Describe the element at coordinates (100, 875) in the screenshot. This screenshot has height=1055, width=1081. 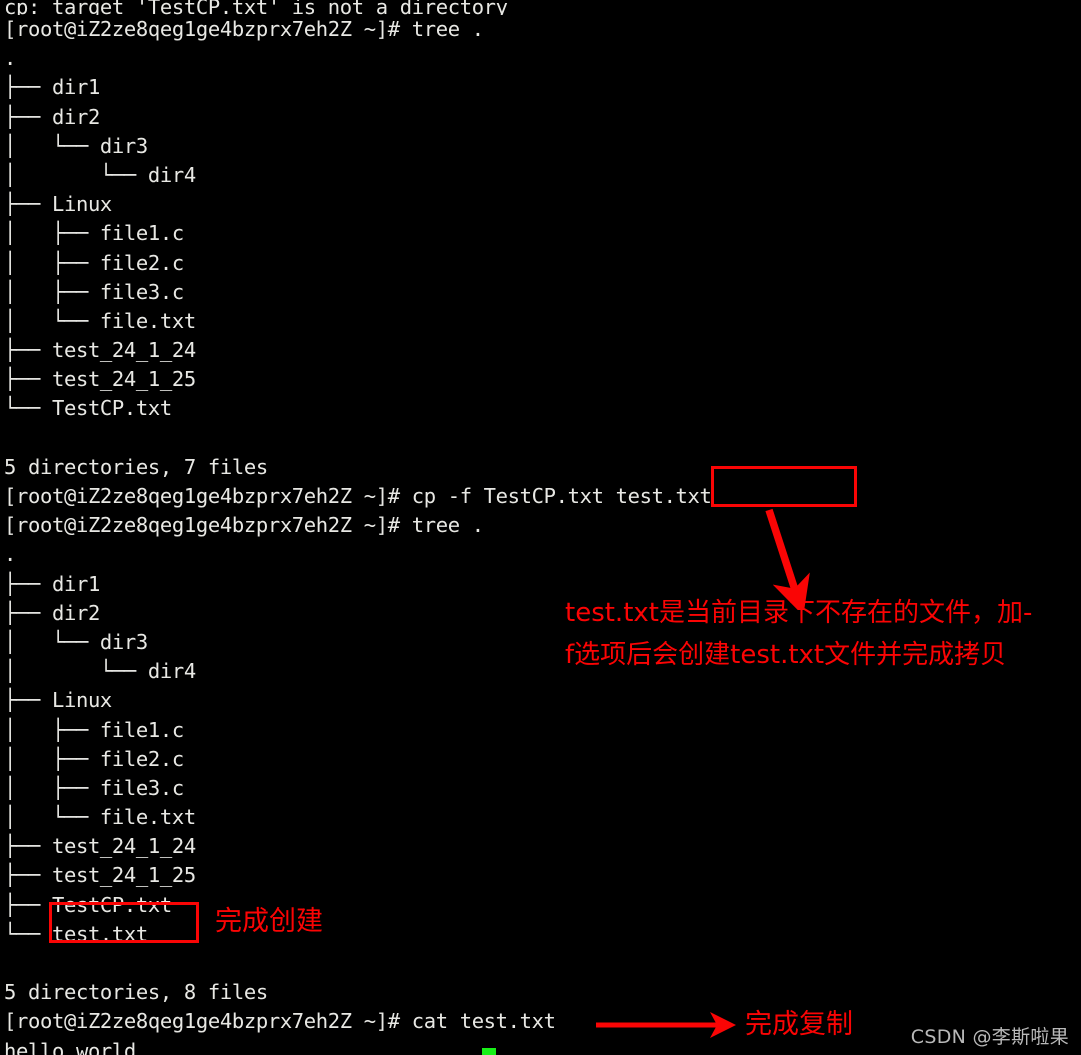
I see `terminal-line-test24125-2: ├── test_24_1_25` at that location.